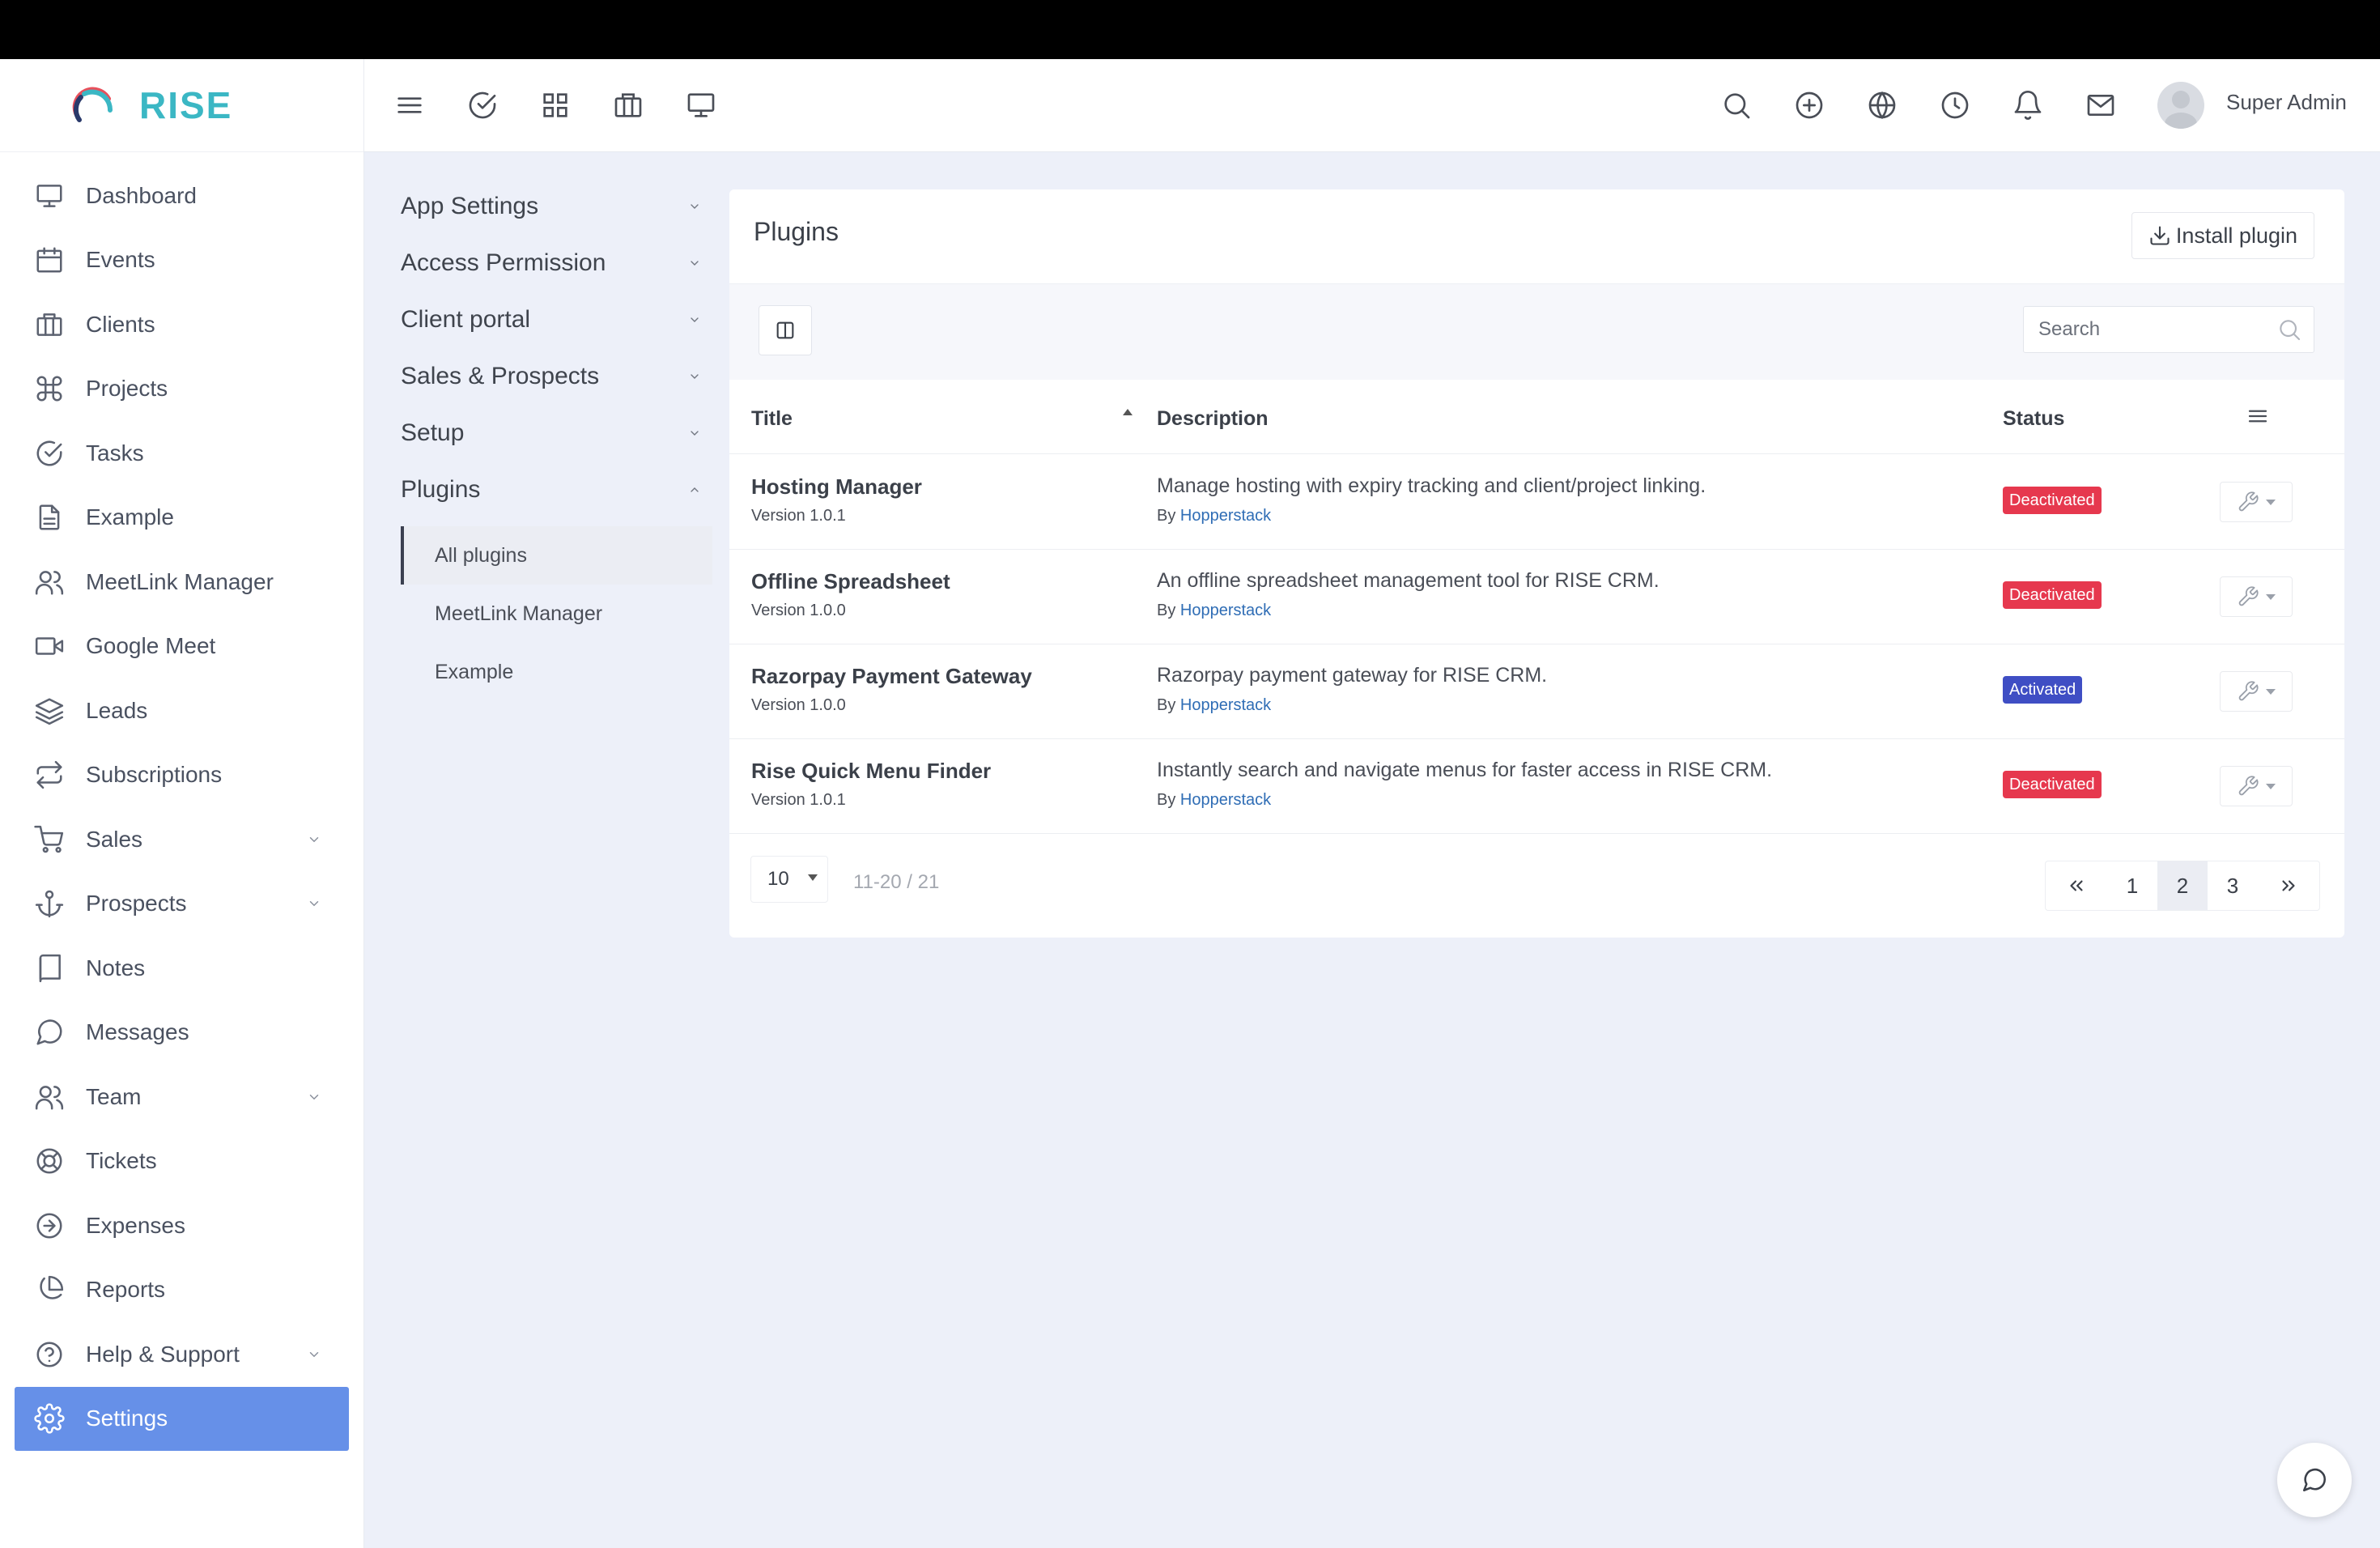 The image size is (2380, 1548). I want to click on sidebar-item-help-and-support: Help & Support, so click(181, 1354).